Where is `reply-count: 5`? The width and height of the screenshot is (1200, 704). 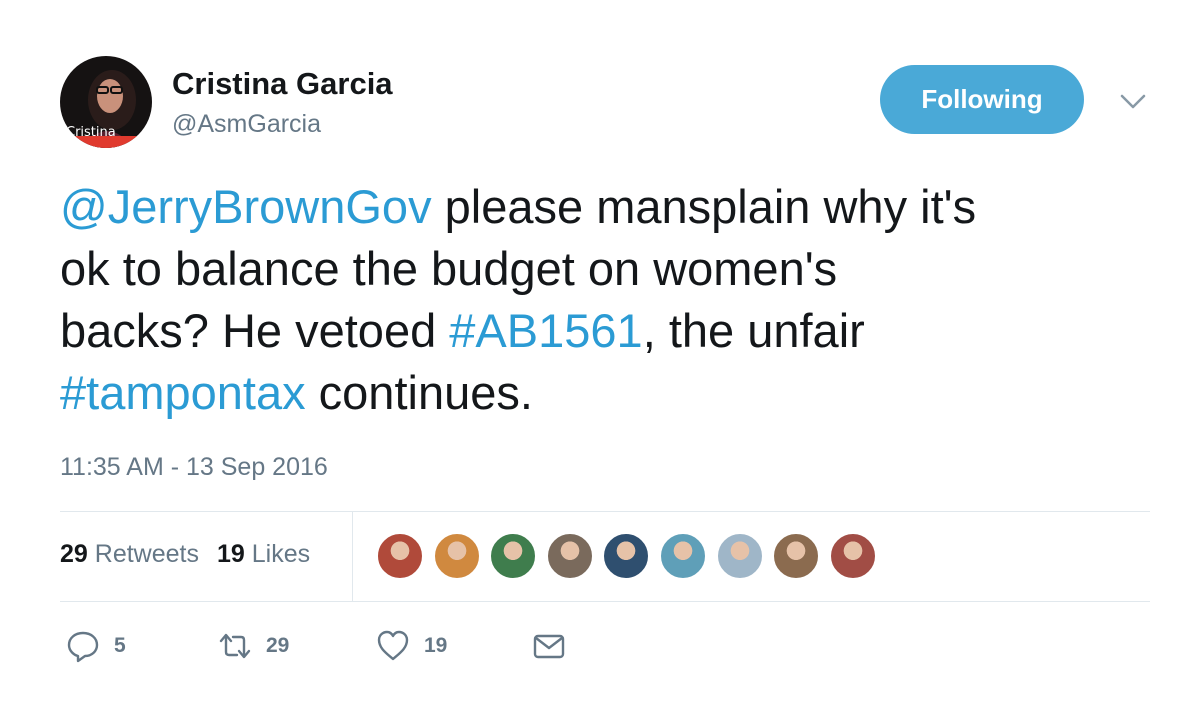
reply-count: 5 is located at coordinates (120, 645).